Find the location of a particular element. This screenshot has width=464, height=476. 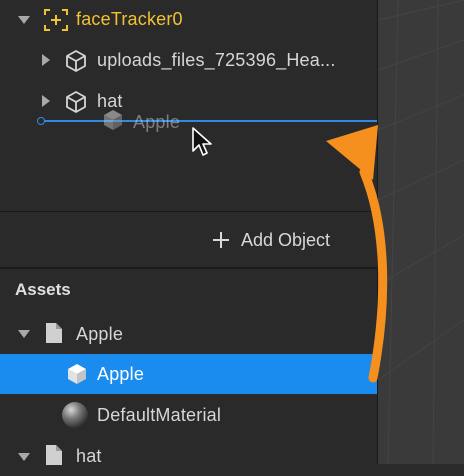

asset-item-label: DefaultMaterial is located at coordinates (159, 415).